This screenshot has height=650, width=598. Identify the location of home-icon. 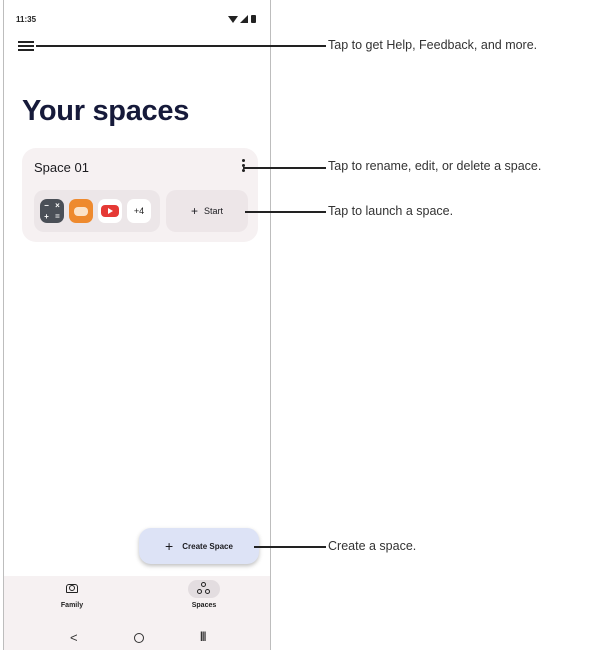
(139, 638).